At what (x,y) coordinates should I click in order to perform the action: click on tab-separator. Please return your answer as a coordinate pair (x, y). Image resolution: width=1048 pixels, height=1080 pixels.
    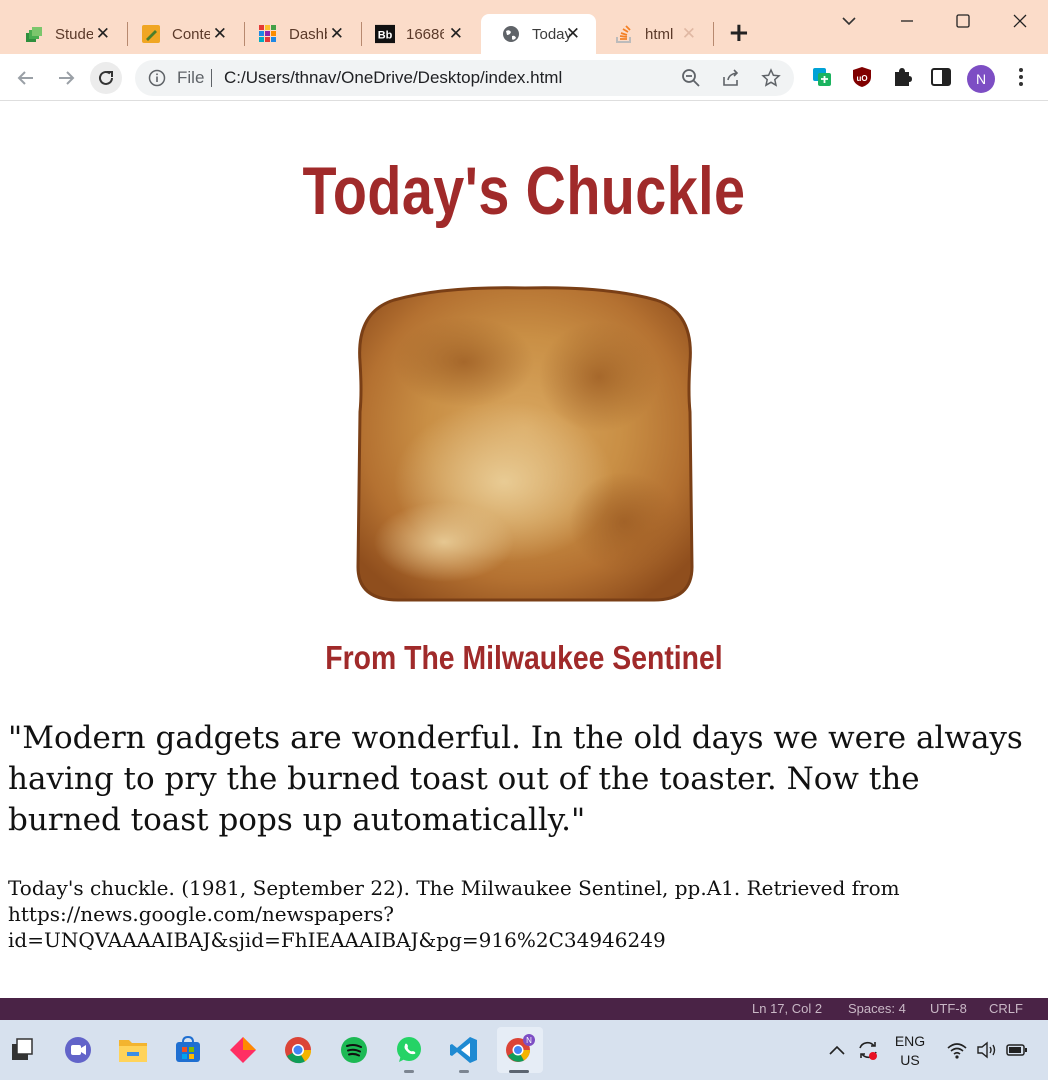
    Looking at the image, I should click on (713, 34).